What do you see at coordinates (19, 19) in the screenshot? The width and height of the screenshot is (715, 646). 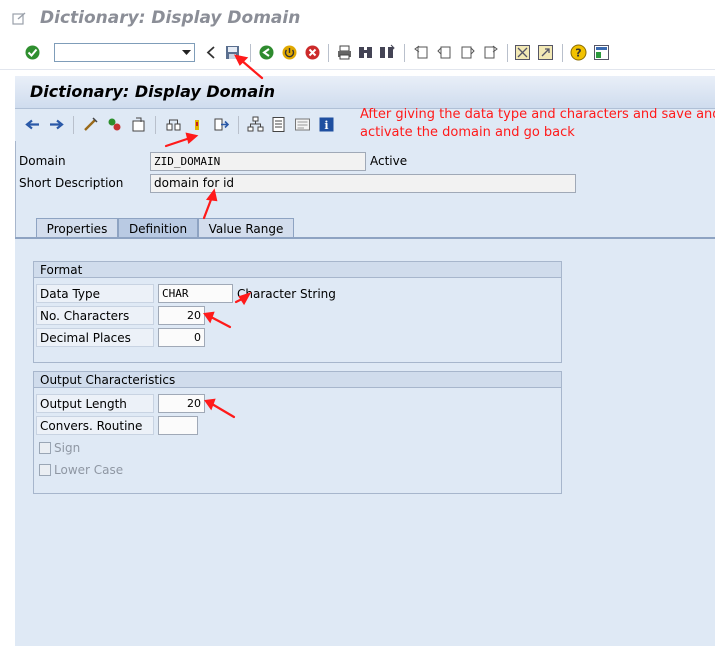 I see `window-menu-icon` at bounding box center [19, 19].